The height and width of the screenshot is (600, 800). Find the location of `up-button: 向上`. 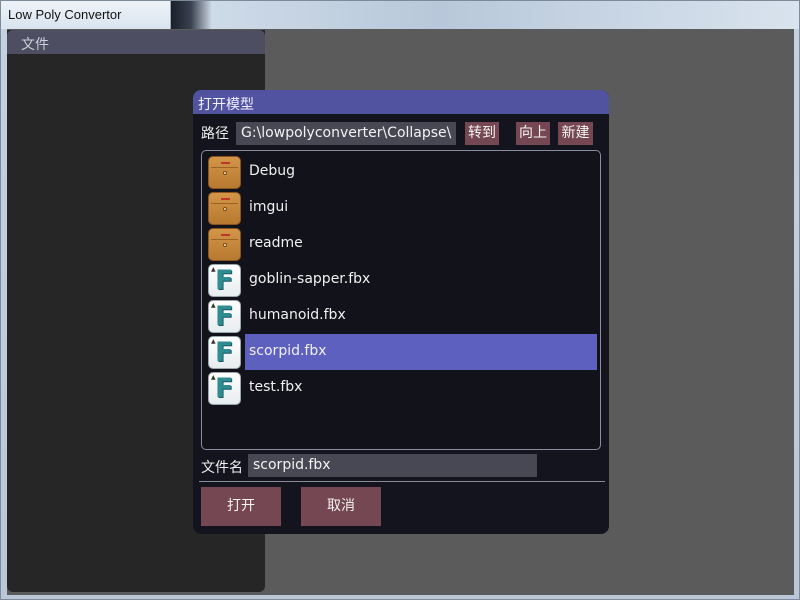

up-button: 向上 is located at coordinates (533, 133).